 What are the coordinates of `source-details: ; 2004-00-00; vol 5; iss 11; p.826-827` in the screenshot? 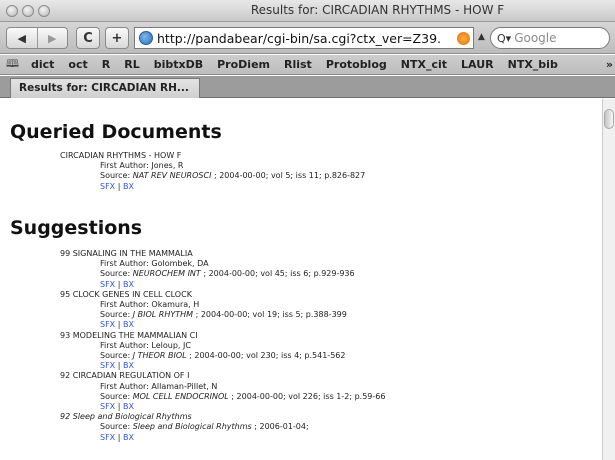 It's located at (288, 176).